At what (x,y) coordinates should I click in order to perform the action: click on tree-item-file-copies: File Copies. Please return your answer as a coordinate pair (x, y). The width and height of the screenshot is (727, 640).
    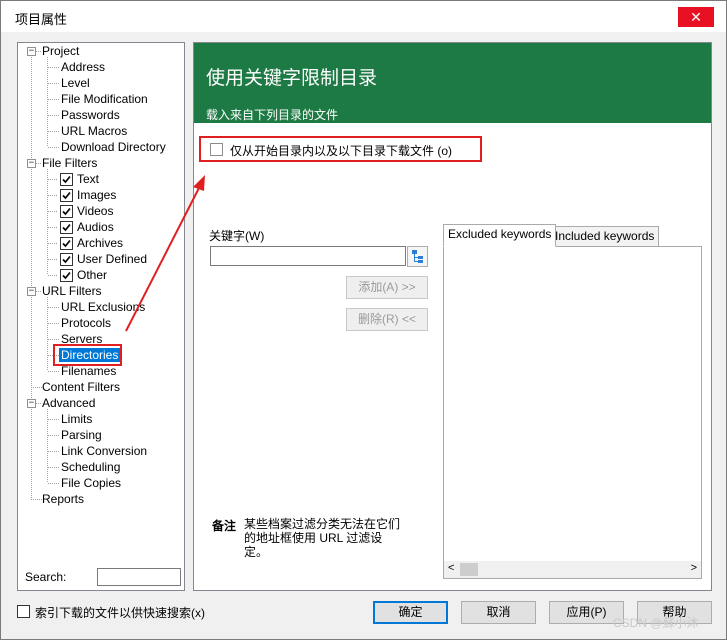
    Looking at the image, I should click on (91, 483).